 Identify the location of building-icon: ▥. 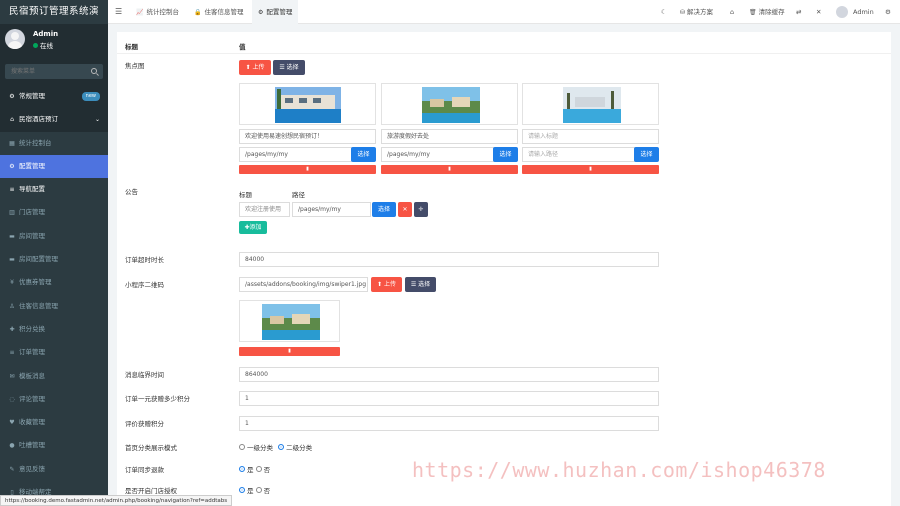
(12, 213).